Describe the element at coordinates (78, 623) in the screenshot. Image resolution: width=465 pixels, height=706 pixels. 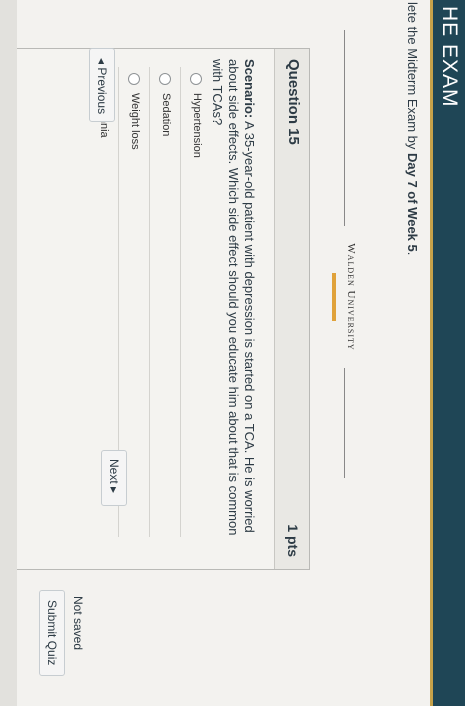
I see `save-status: Not saved` at that location.